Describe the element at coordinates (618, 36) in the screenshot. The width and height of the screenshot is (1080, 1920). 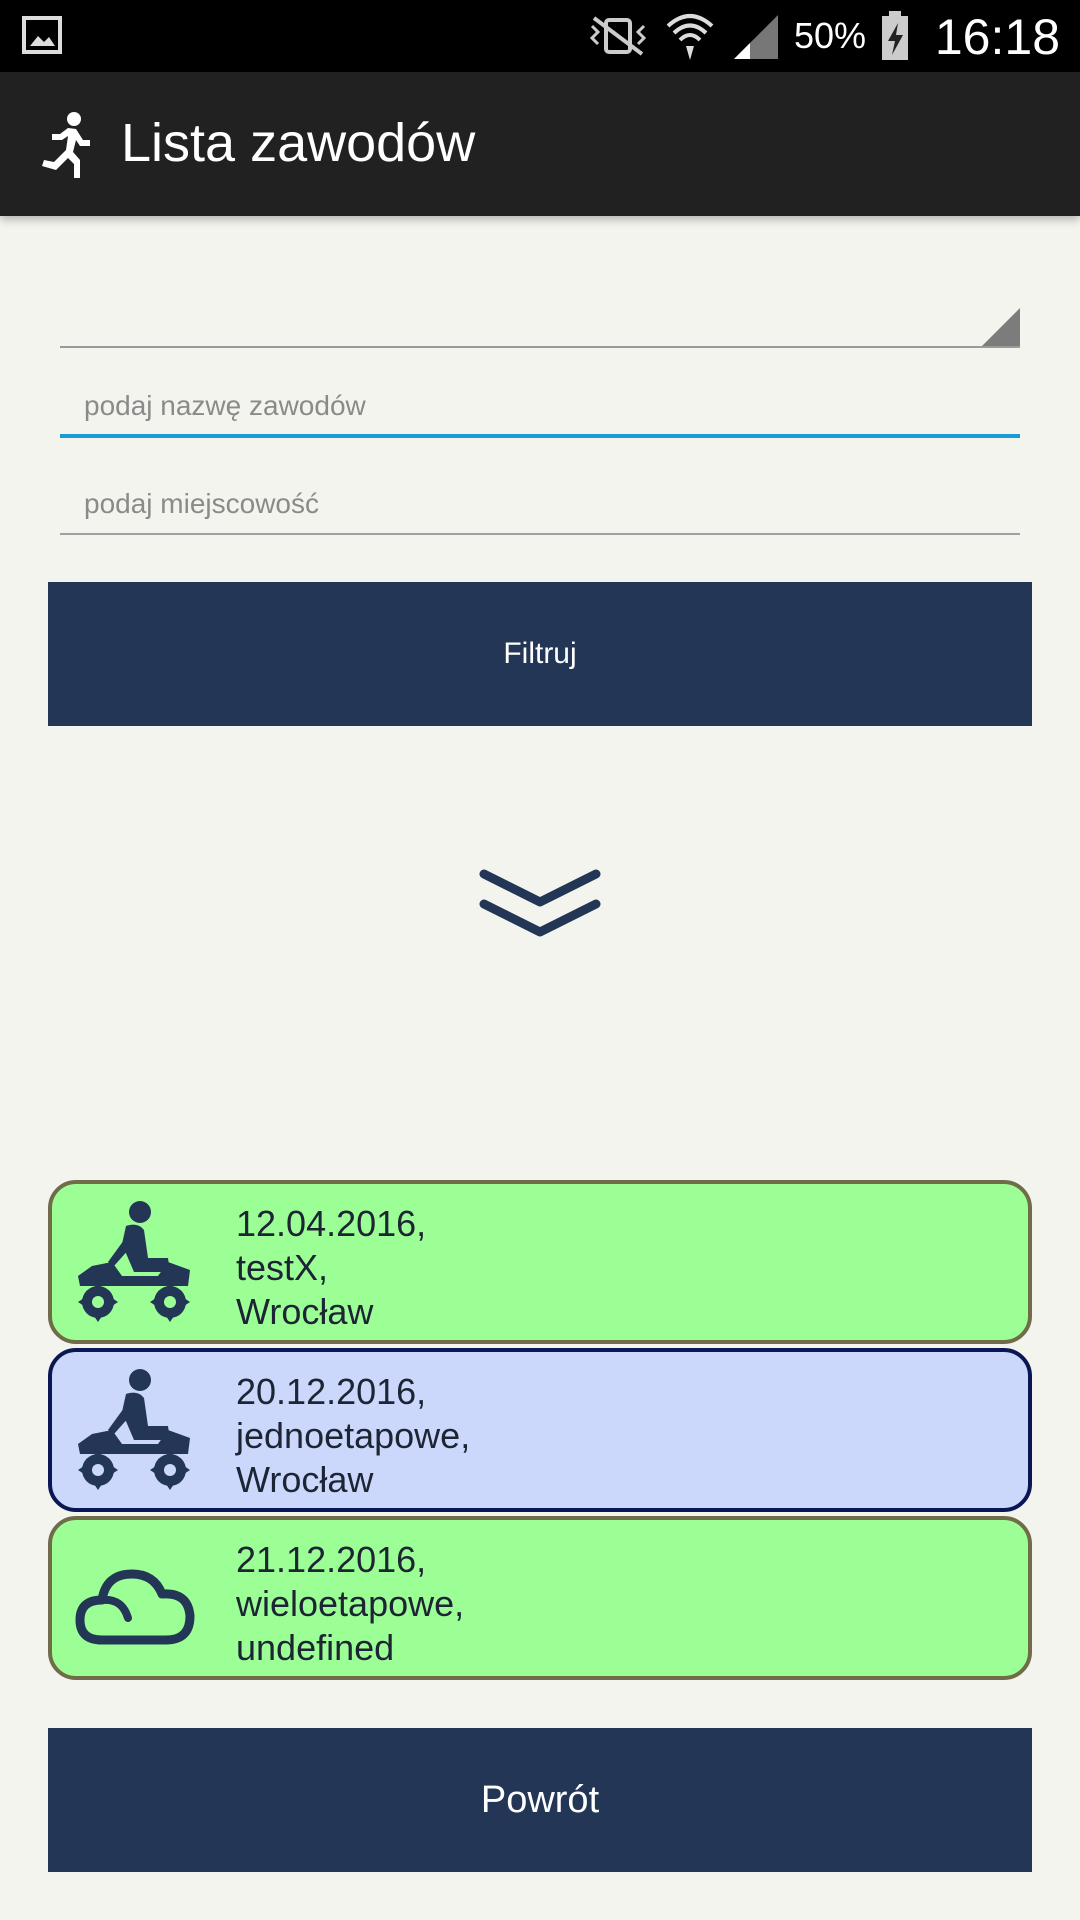
I see `vibrate-mute-icon` at that location.